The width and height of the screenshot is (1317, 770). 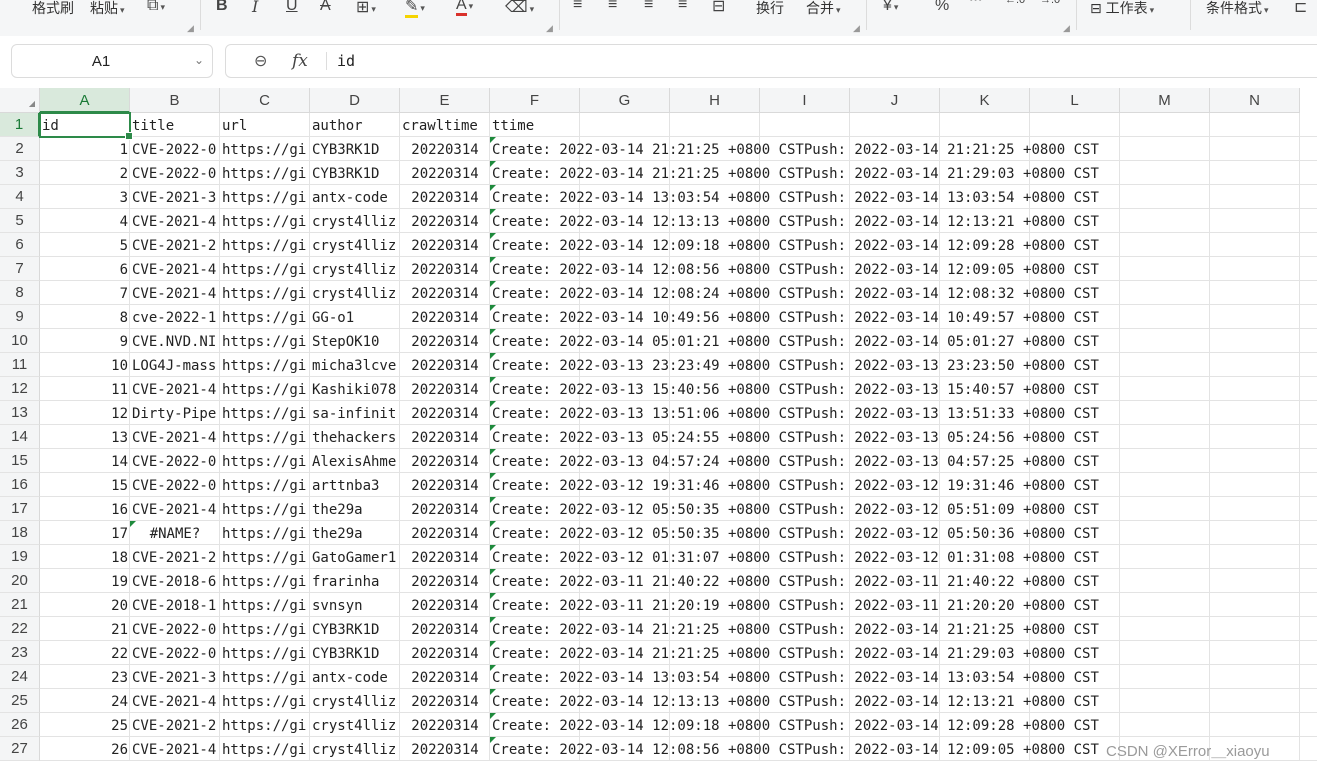 I want to click on cell-a: 16, so click(x=85, y=509).